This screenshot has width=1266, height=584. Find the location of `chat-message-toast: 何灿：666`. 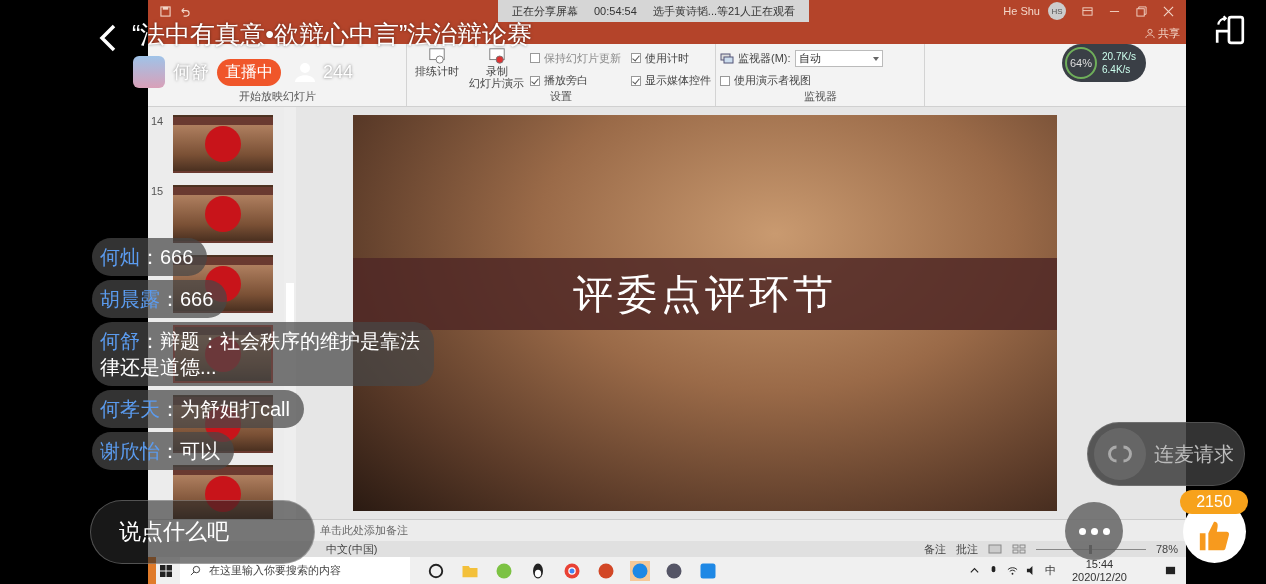

chat-message-toast: 何灿：666 is located at coordinates (150, 257).